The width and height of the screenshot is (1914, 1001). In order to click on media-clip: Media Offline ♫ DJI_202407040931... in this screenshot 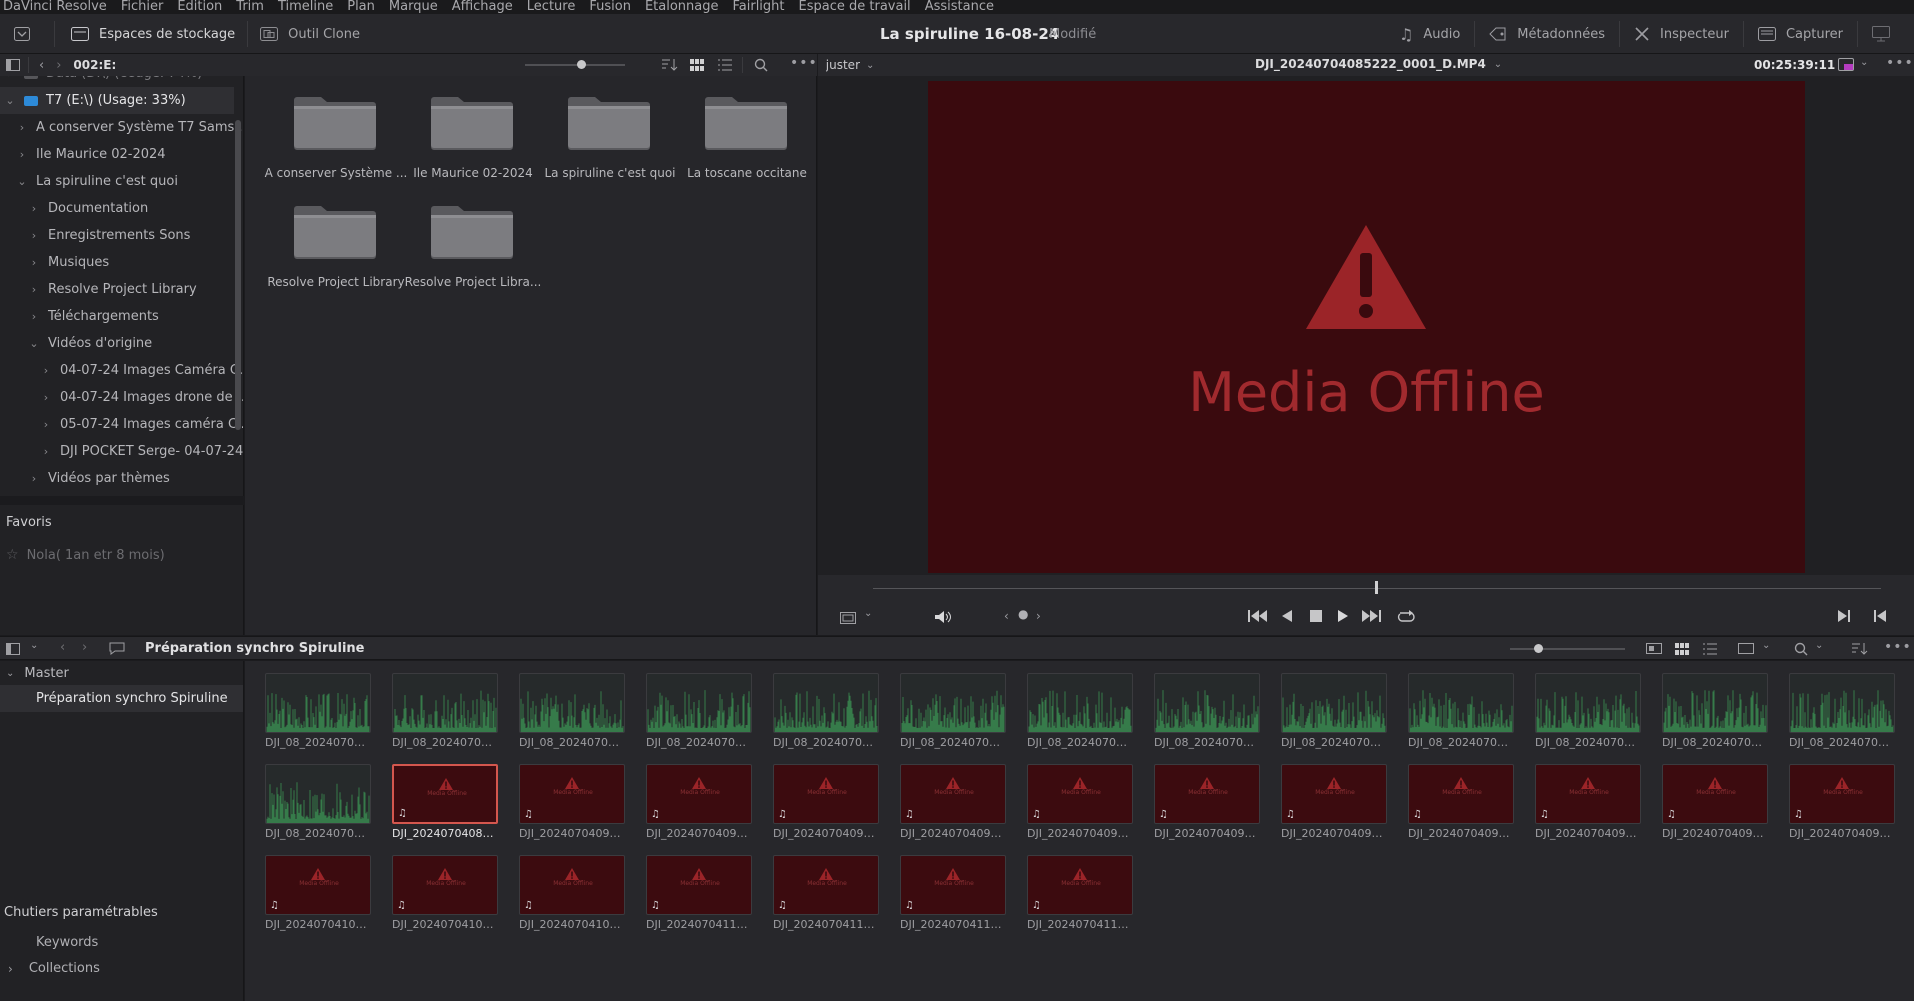, I will do `click(953, 804)`.